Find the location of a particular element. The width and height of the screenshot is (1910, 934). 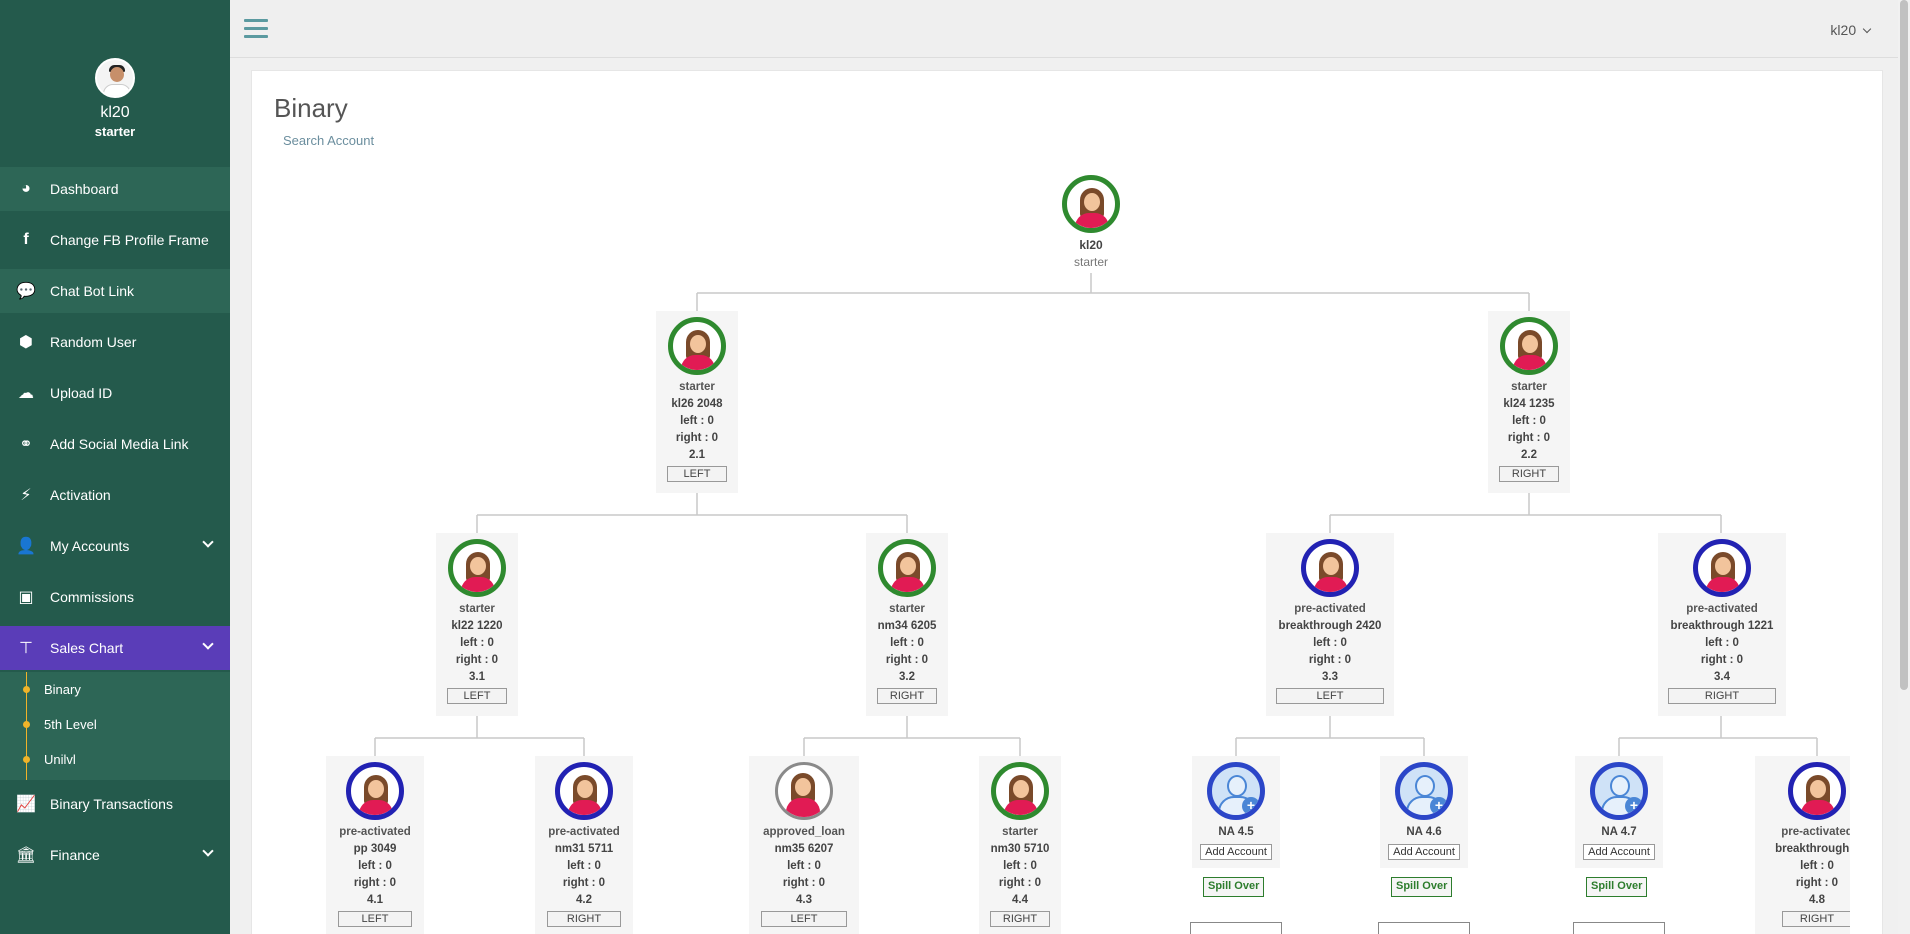

facebook-icon: f is located at coordinates (26, 239).